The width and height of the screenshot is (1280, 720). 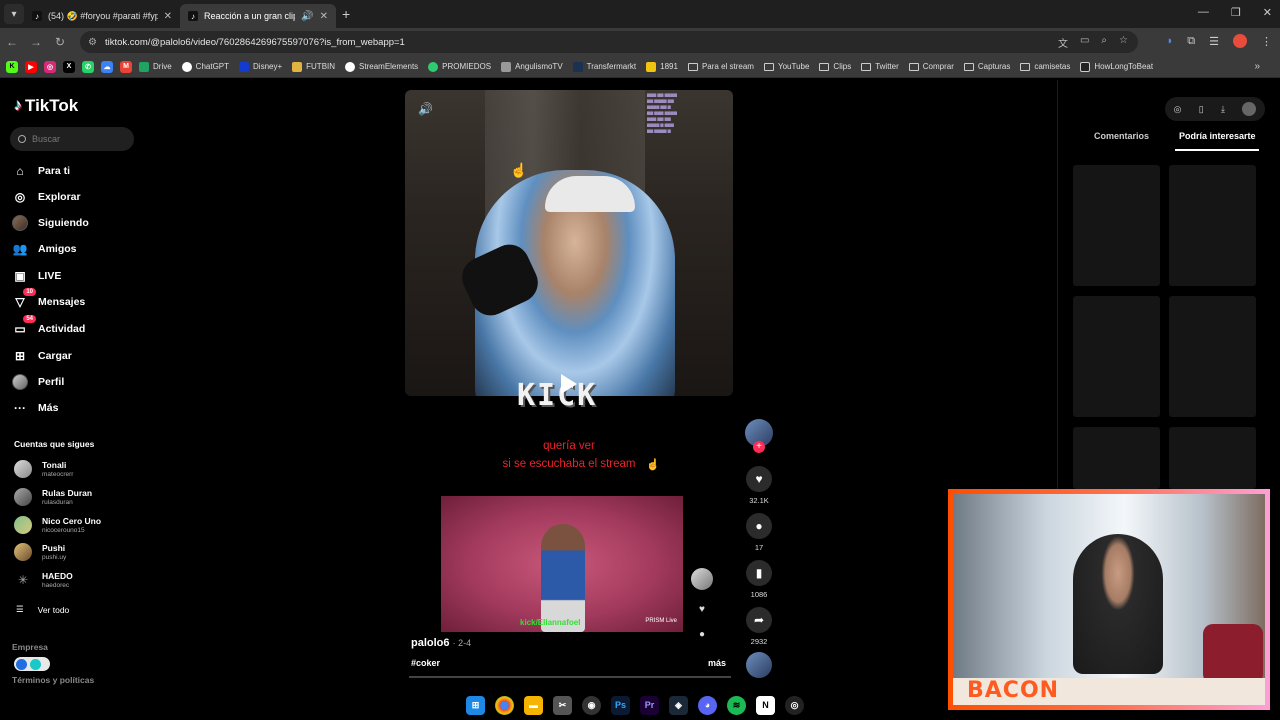 I want to click on more-bookmarks-icon: », so click(x=1257, y=66).